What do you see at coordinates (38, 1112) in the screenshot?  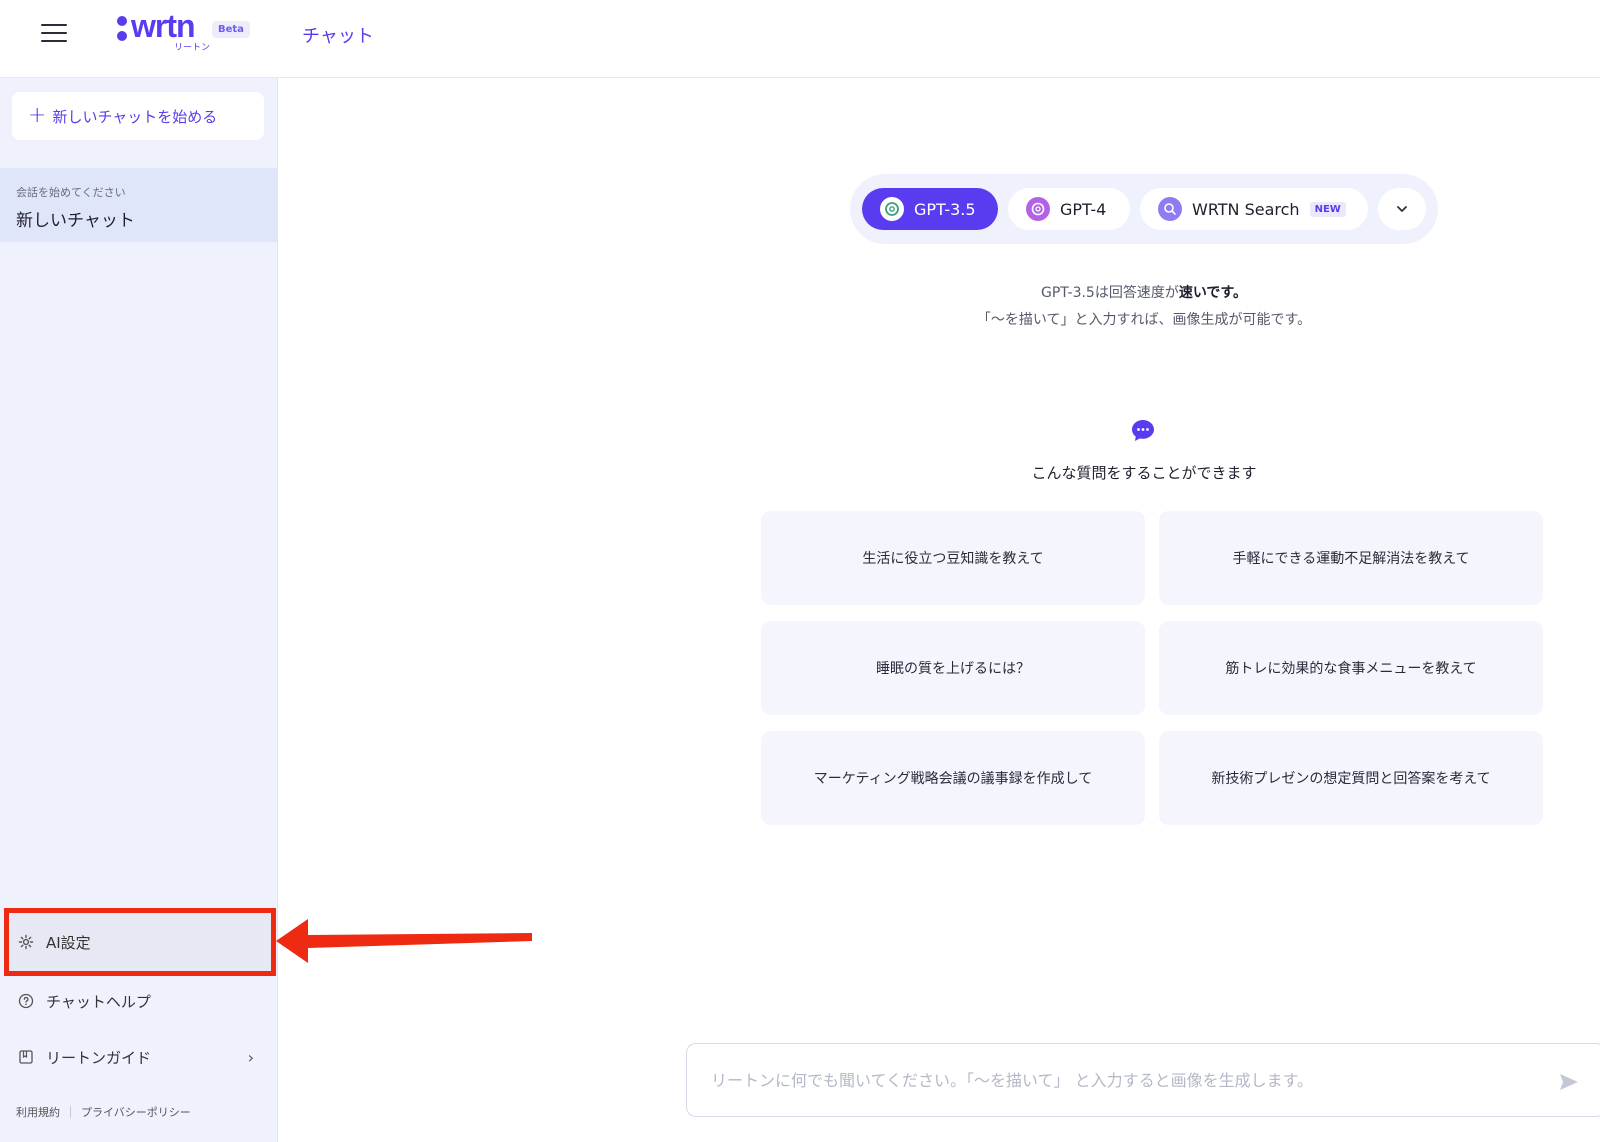 I see `terms-link: 利用規約` at bounding box center [38, 1112].